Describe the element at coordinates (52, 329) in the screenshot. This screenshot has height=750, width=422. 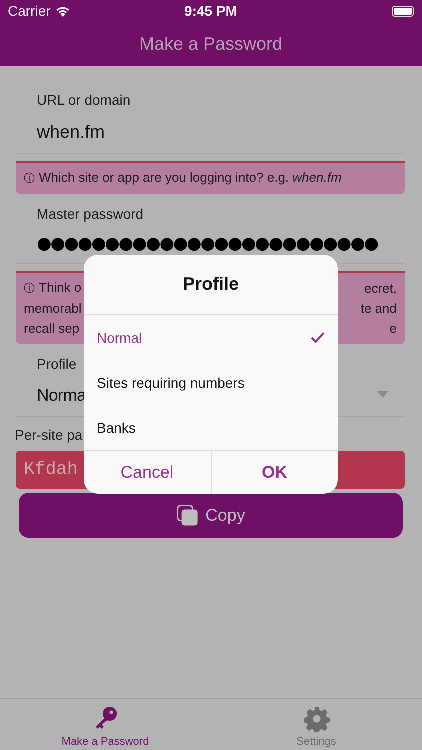
I see `hint-text: recall sep` at that location.